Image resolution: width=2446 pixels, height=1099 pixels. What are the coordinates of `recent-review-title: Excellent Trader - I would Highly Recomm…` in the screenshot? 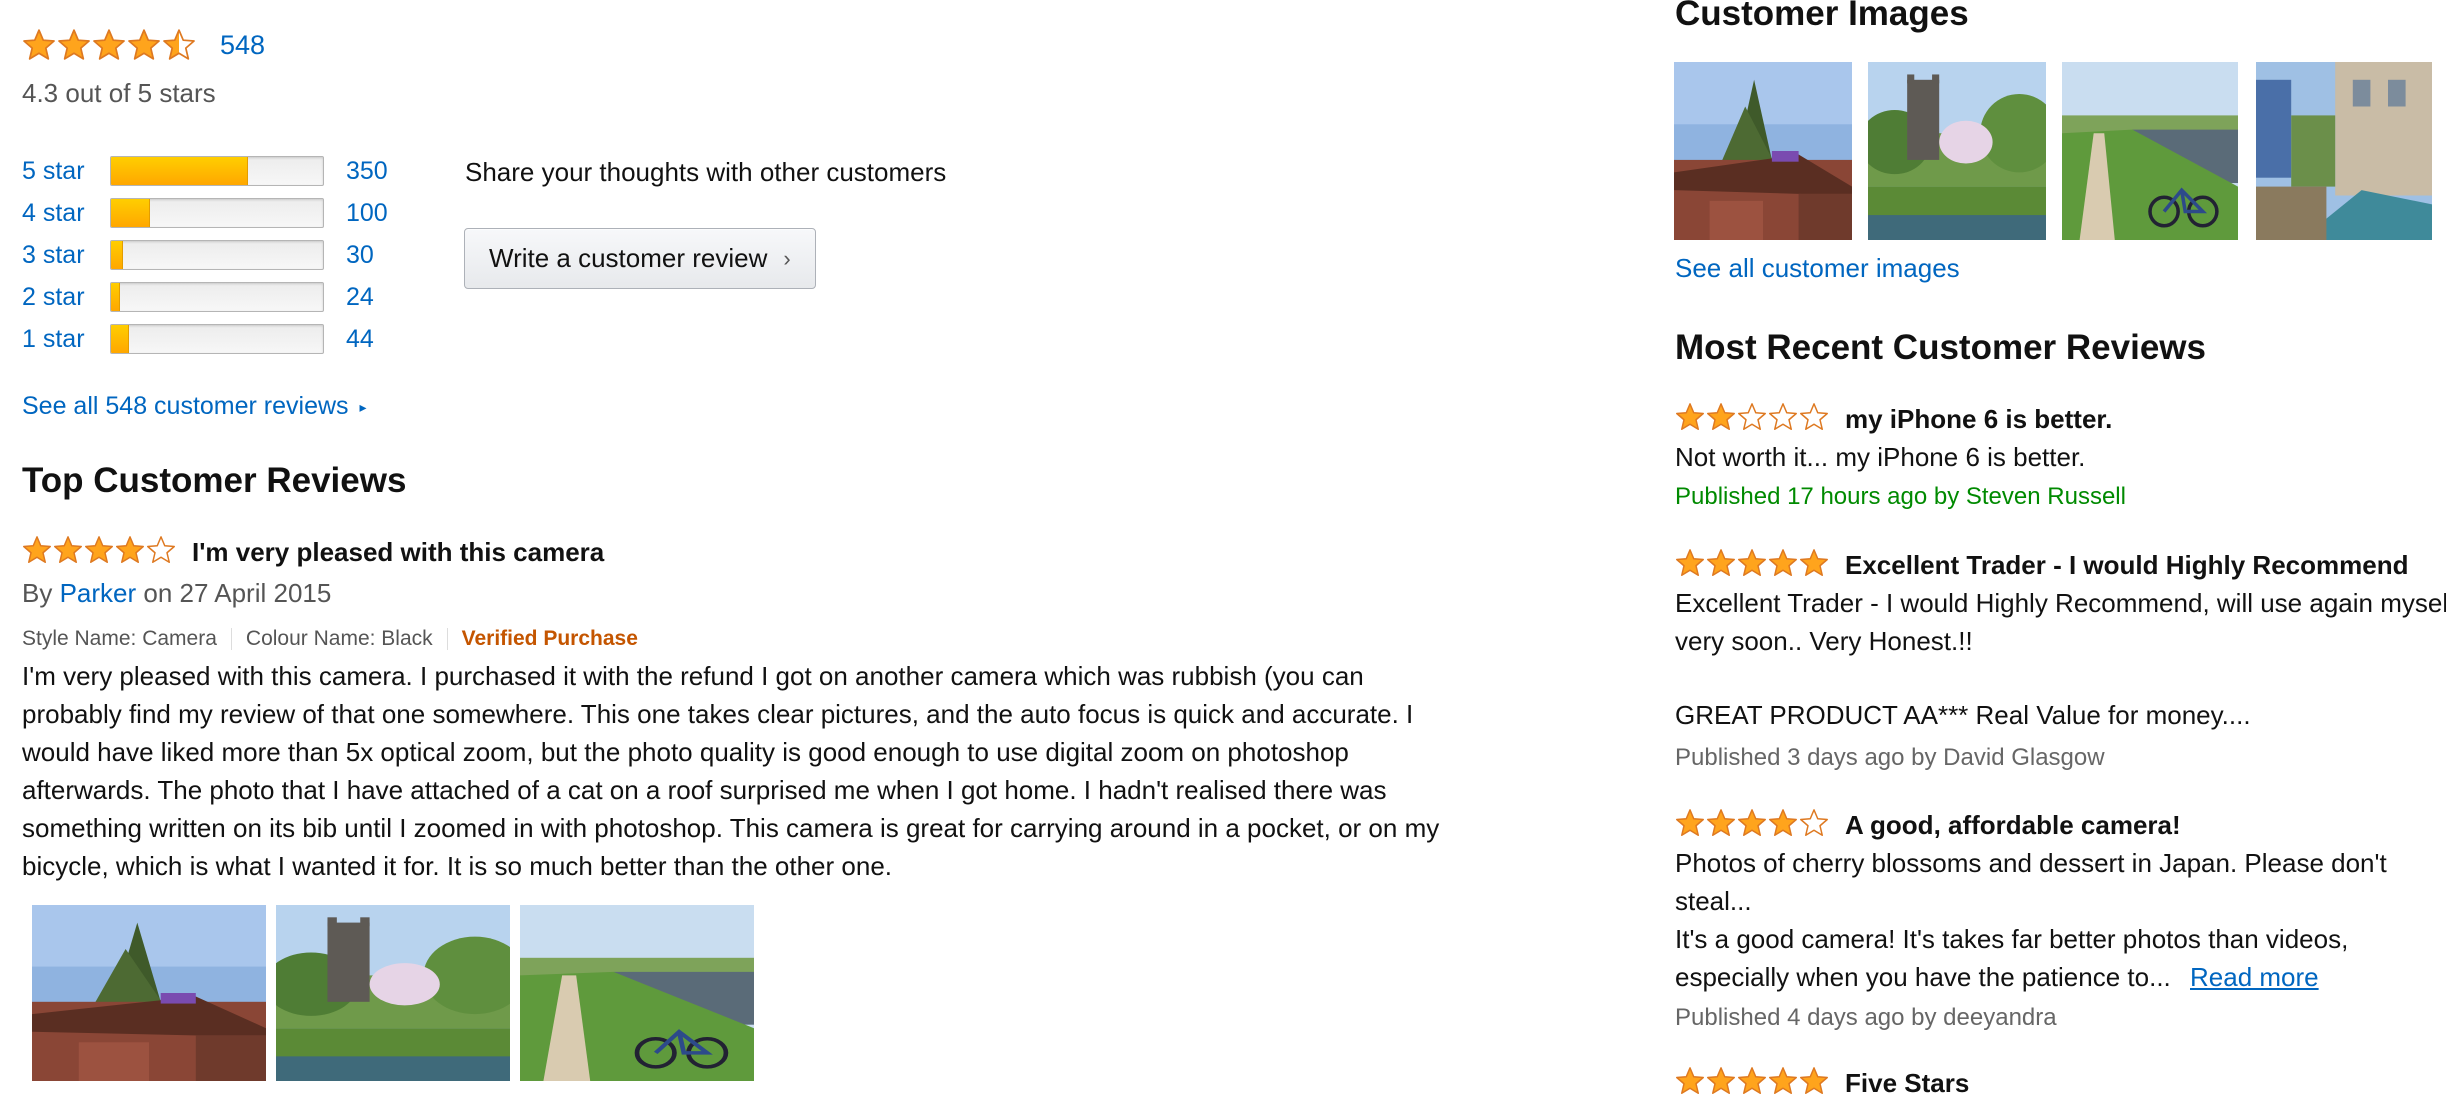 It's located at (2126, 565).